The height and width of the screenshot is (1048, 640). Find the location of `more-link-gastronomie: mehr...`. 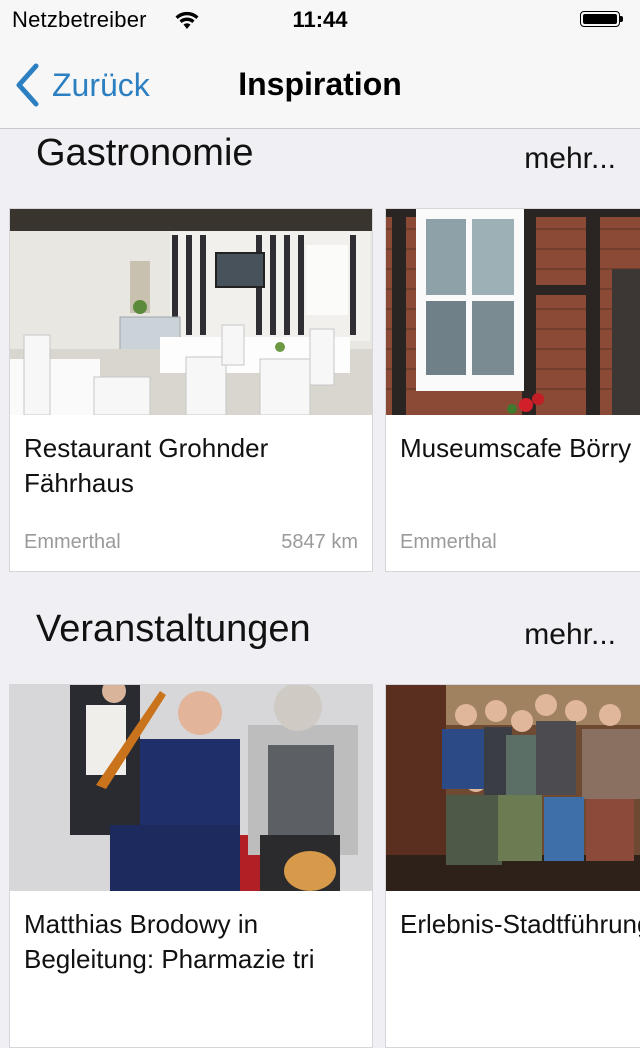

more-link-gastronomie: mehr... is located at coordinates (570, 159).